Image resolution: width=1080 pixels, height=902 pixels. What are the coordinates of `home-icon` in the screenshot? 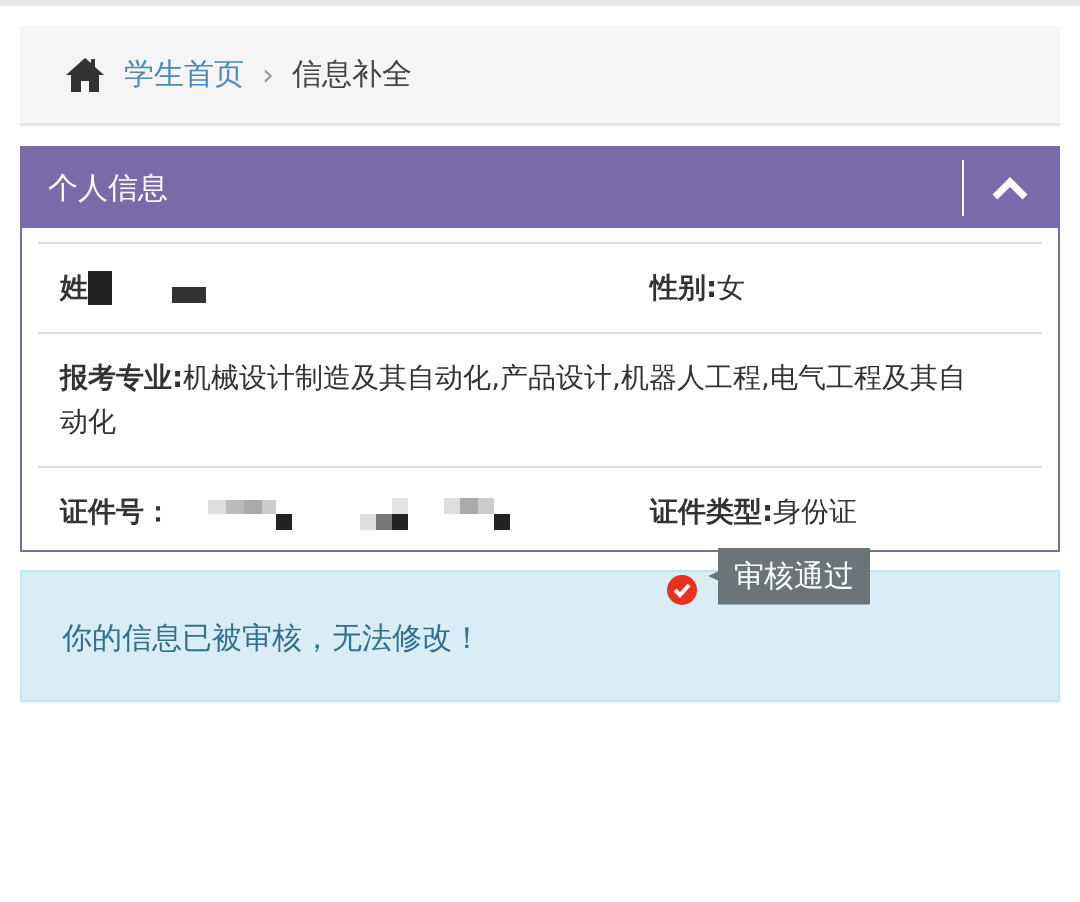 It's located at (85, 74).